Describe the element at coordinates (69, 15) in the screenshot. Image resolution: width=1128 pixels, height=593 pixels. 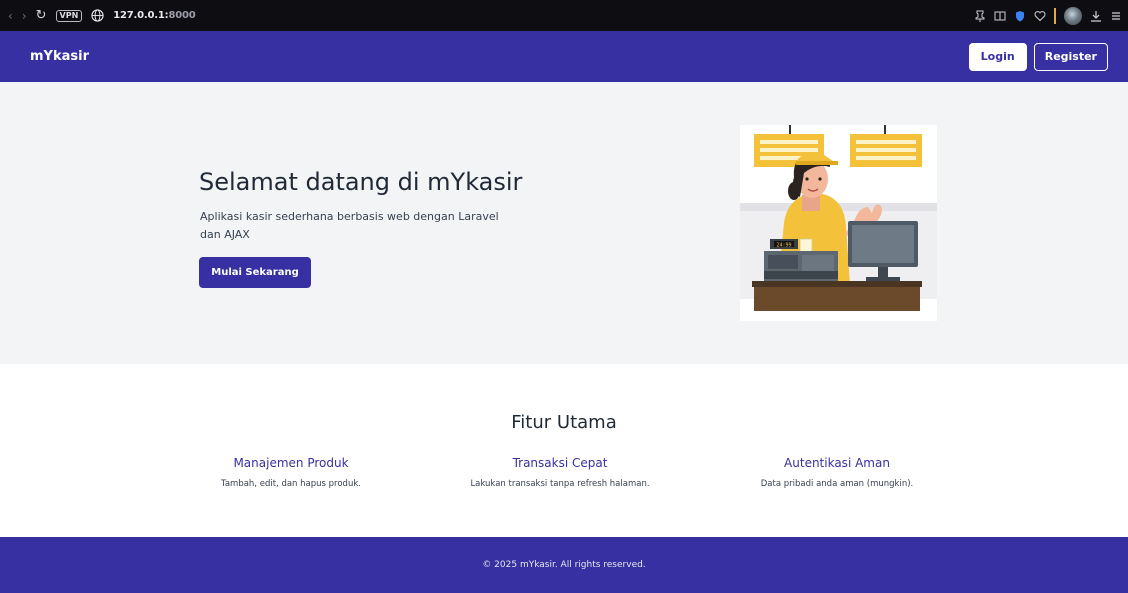
I see `vpn-badge: VPN` at that location.